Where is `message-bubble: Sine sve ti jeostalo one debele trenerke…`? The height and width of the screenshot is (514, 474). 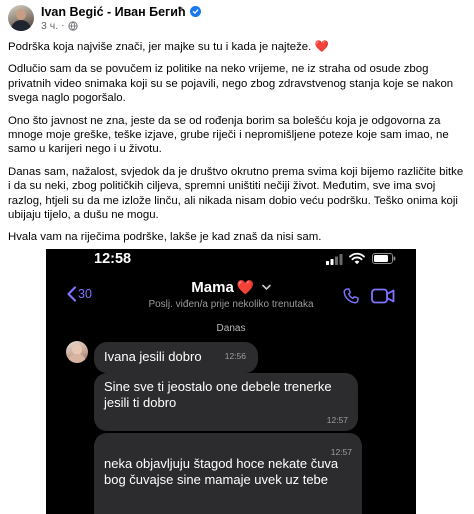
message-bubble: Sine sve ti jeostalo one debele trenerke… is located at coordinates (226, 402).